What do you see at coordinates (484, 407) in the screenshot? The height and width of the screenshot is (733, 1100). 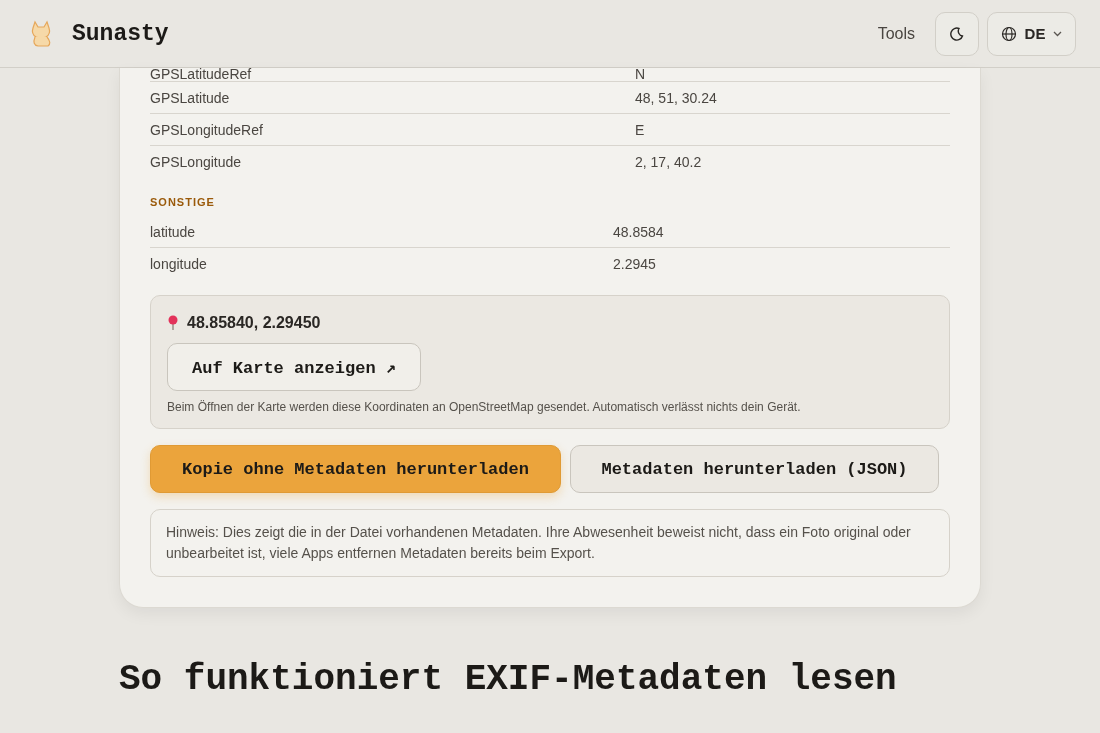 I see `privacy-note: Beim Öffnen der Karte werden diese Koordinaten an OpenStreetMap gesendet. Automatisch verlässt nichts dein Gerät.` at bounding box center [484, 407].